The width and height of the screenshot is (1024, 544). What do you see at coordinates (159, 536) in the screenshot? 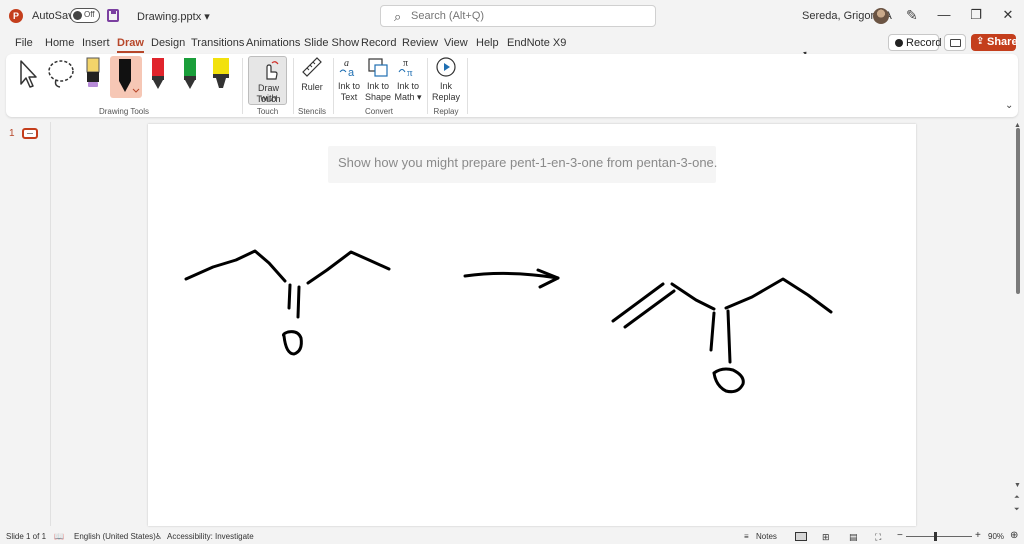
I see `accessibility-icon: ♿` at bounding box center [159, 536].